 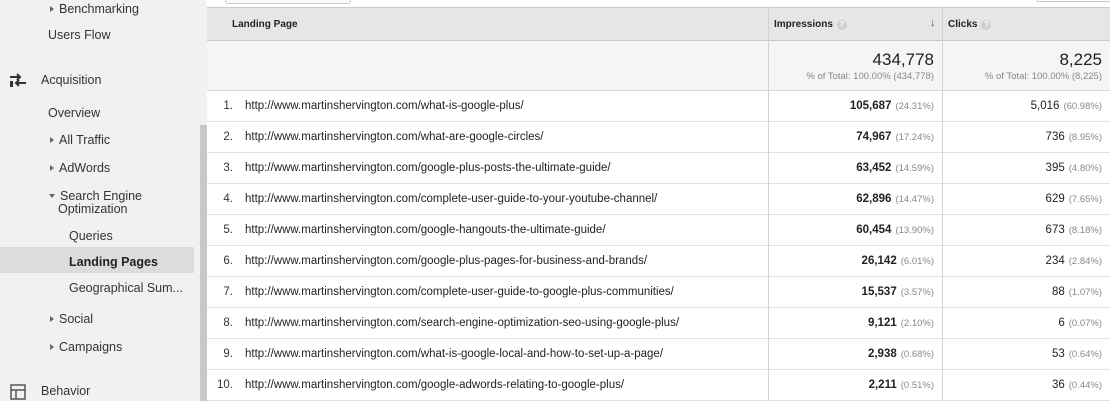 I want to click on totals-impressions: 434,778 % of Total: 100.00% (434,778), so click(x=855, y=66).